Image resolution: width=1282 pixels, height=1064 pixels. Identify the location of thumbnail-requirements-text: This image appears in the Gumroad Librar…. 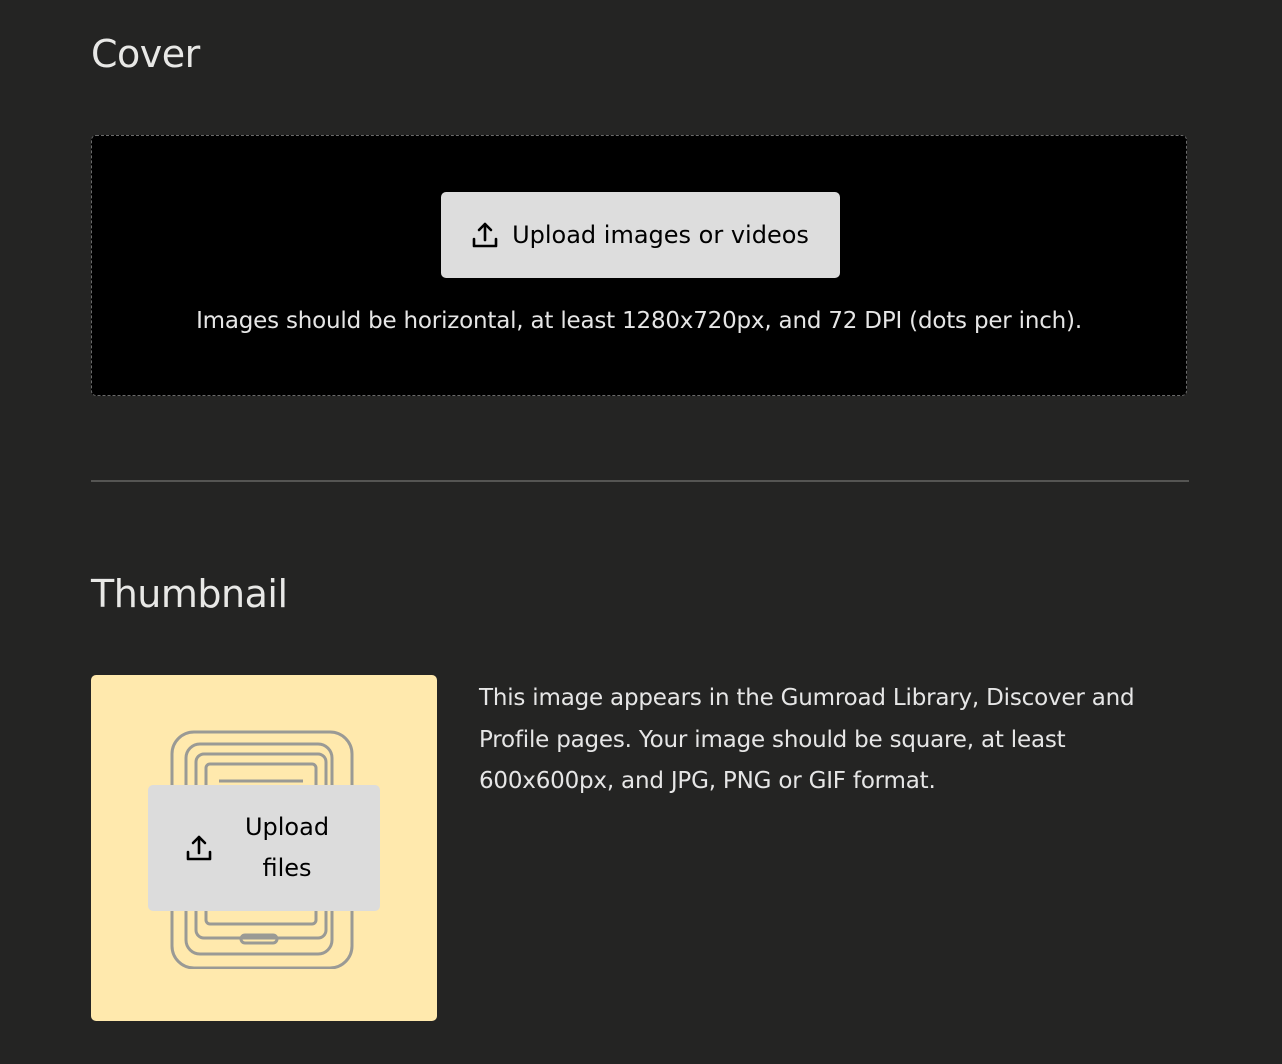
(807, 739).